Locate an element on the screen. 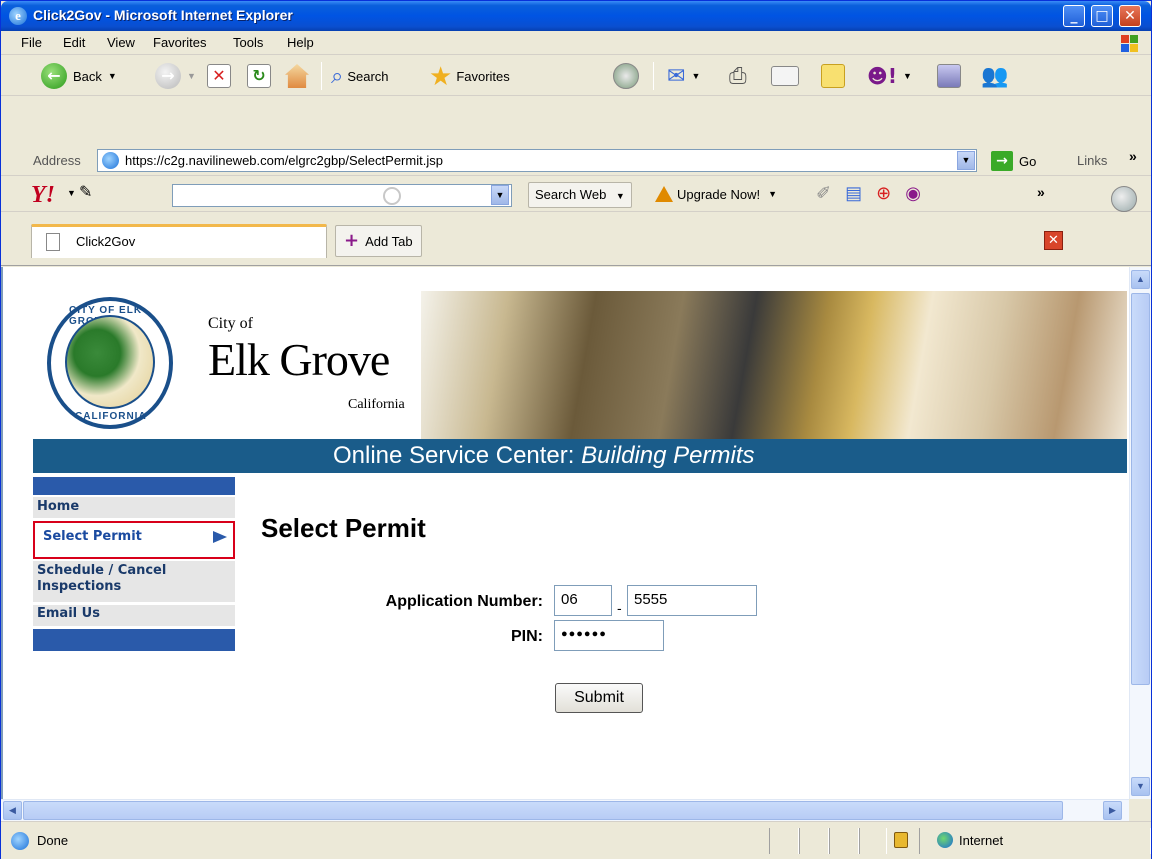 Image resolution: width=1152 pixels, height=859 pixels. pdf-icon is located at coordinates (1124, 199).